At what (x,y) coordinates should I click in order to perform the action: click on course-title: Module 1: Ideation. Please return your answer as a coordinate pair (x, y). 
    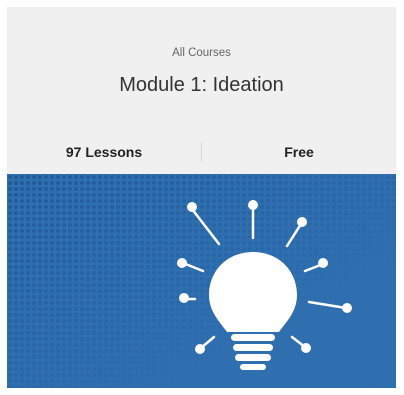
    Looking at the image, I should click on (201, 85).